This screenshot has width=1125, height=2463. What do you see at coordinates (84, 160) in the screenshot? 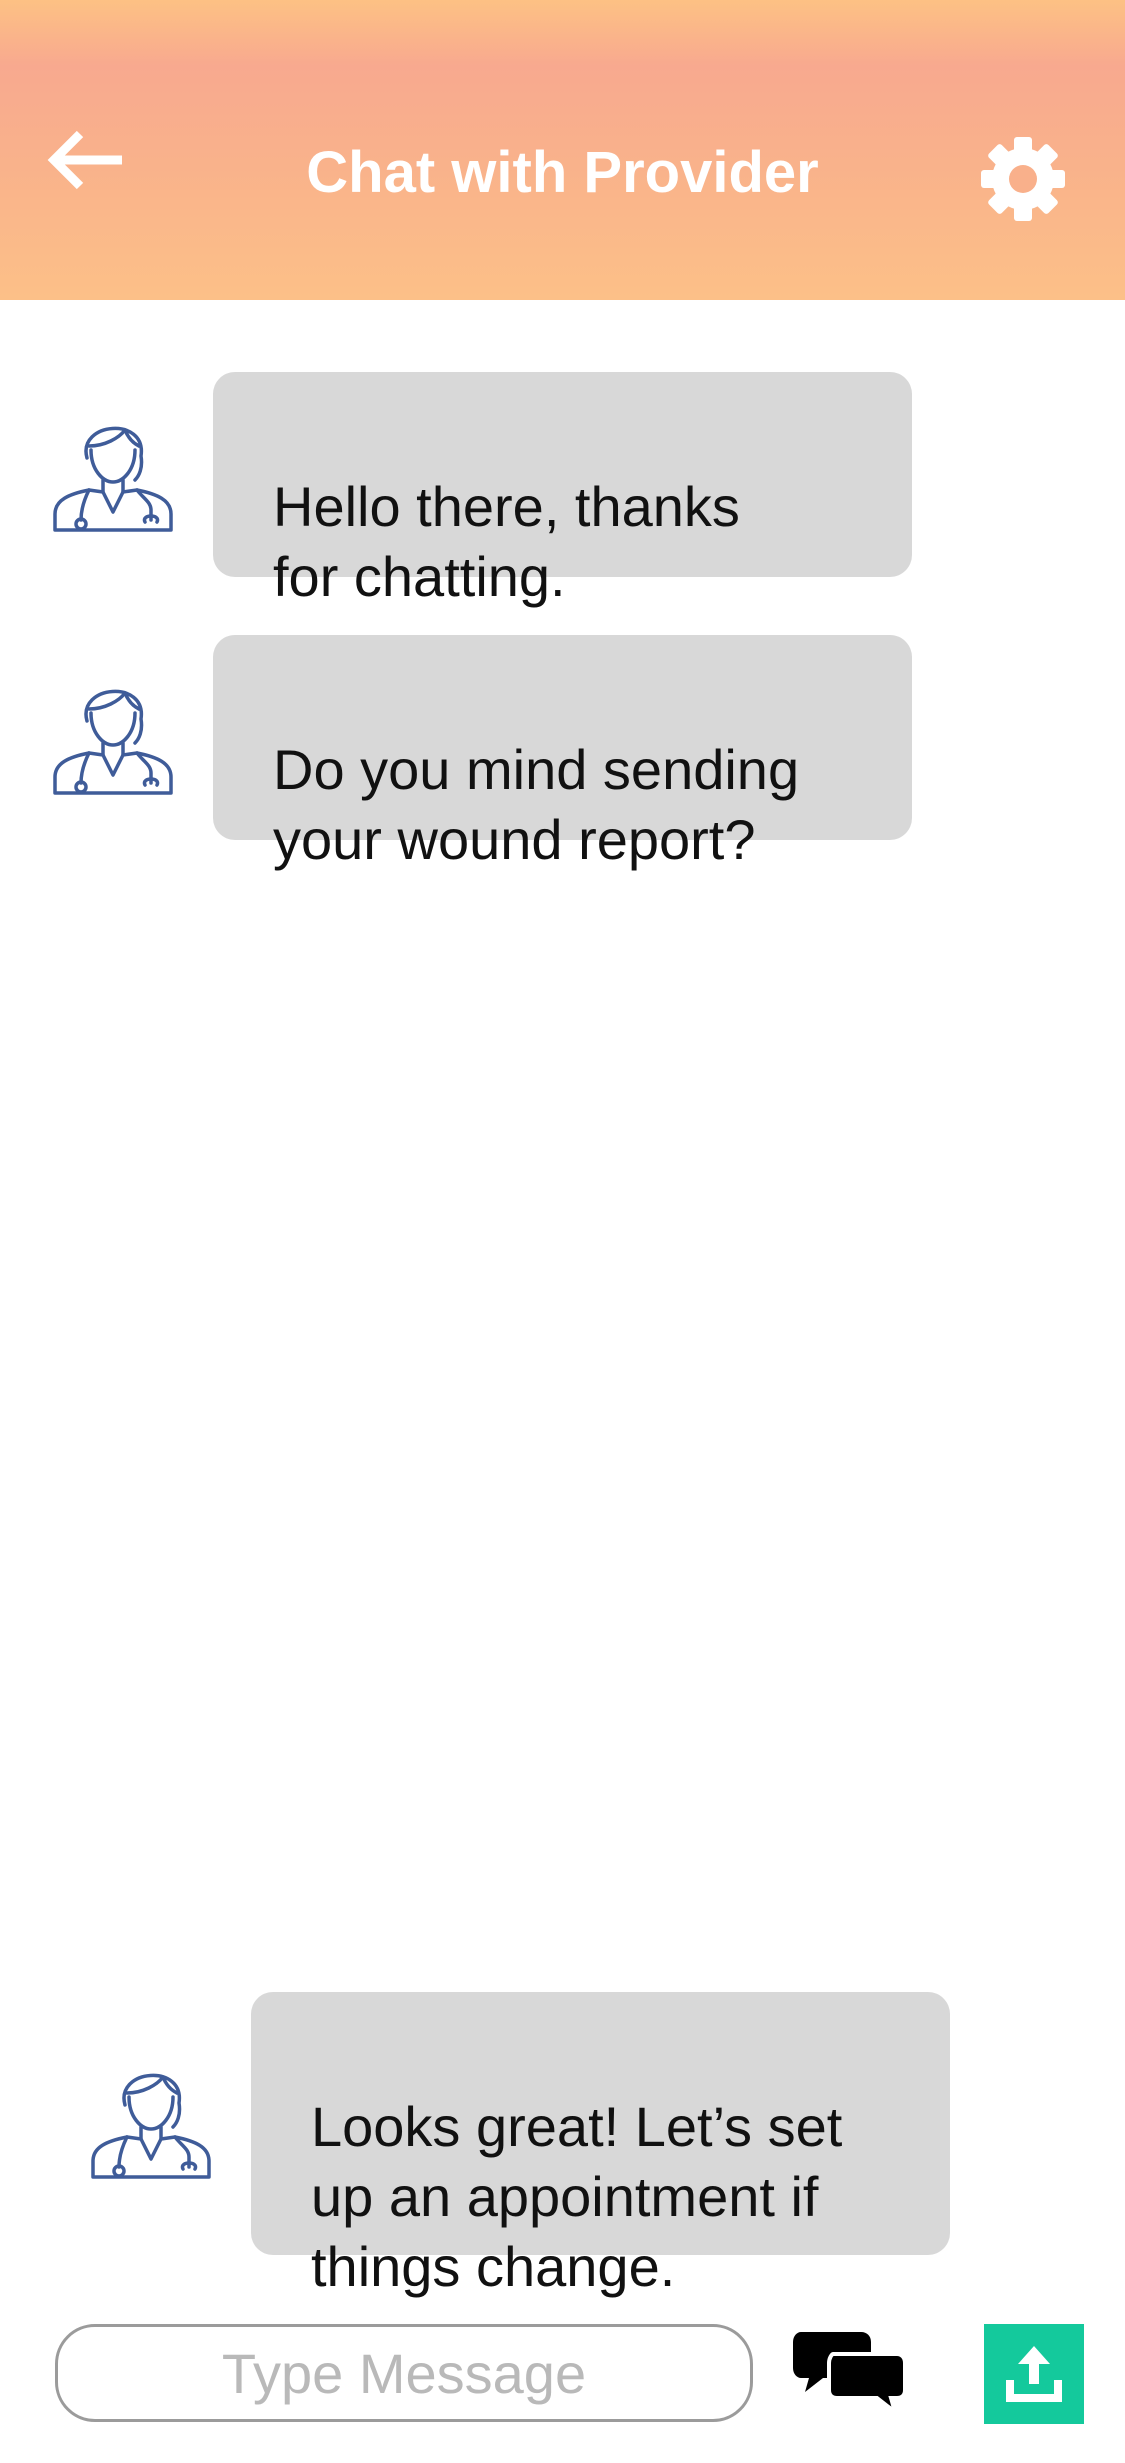
I see `arrow-left-icon` at bounding box center [84, 160].